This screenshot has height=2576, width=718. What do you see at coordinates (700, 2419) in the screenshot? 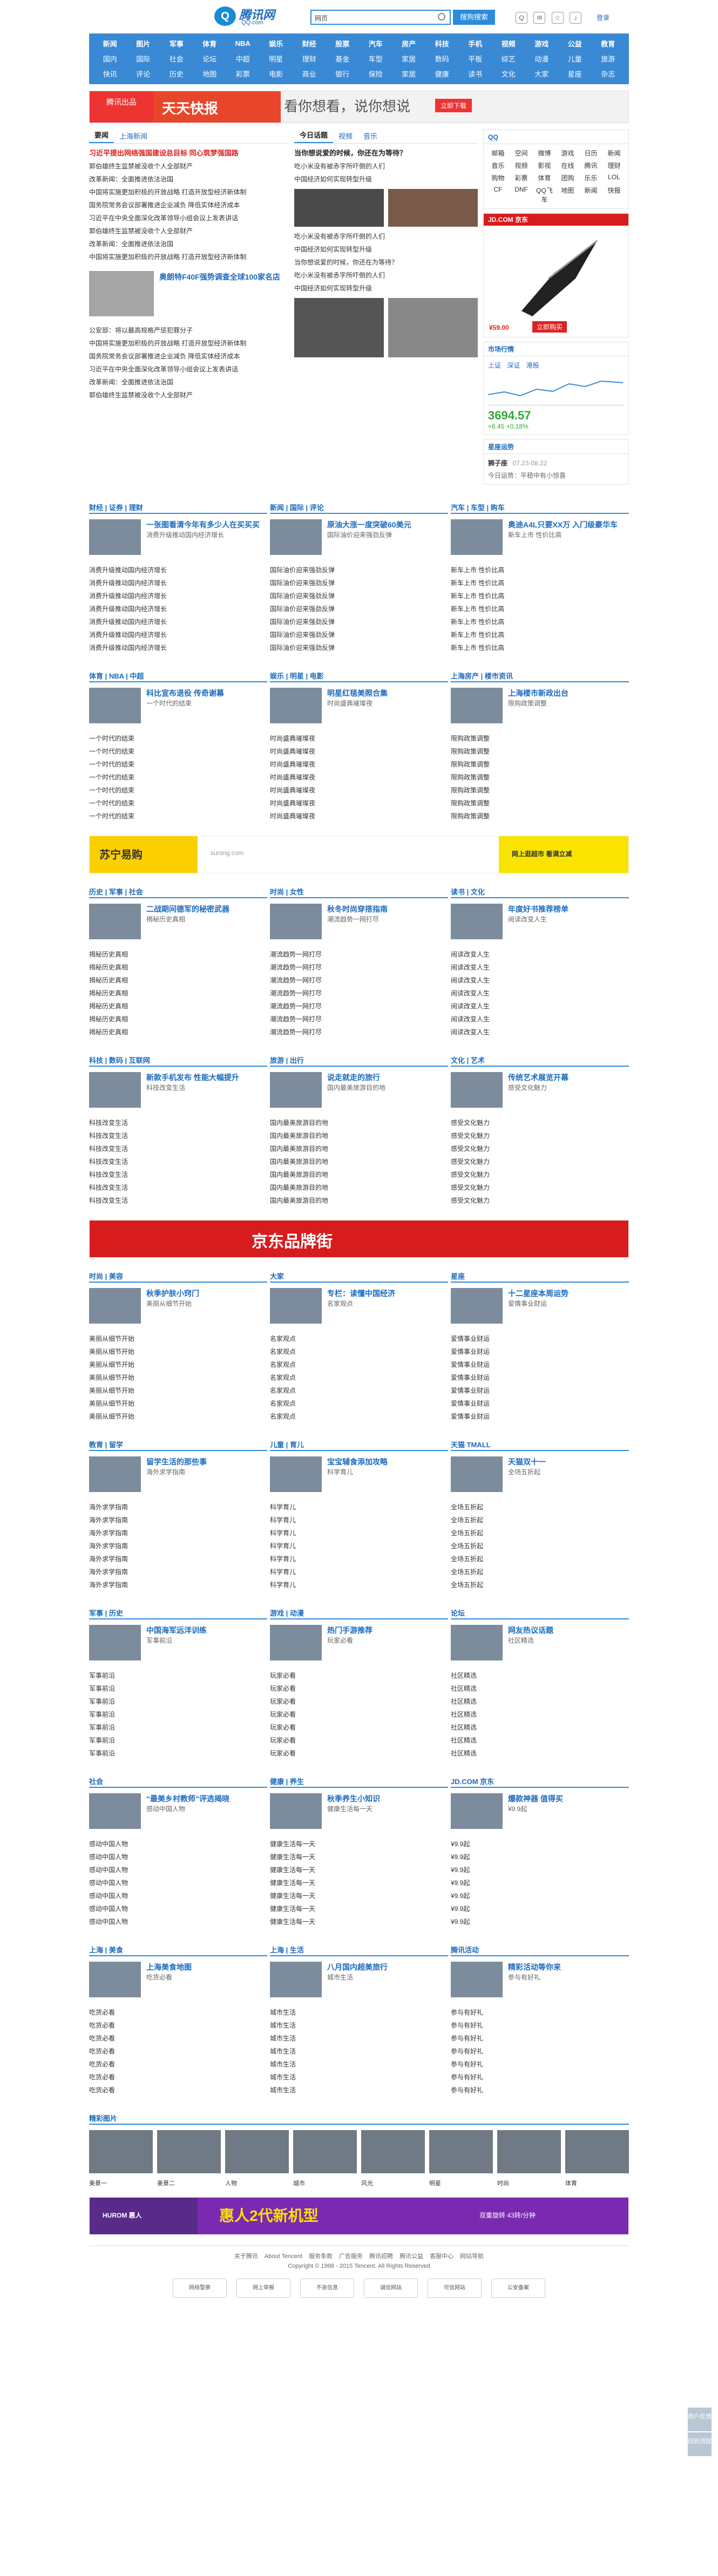
I see `feedback-button: 用户反馈` at bounding box center [700, 2419].